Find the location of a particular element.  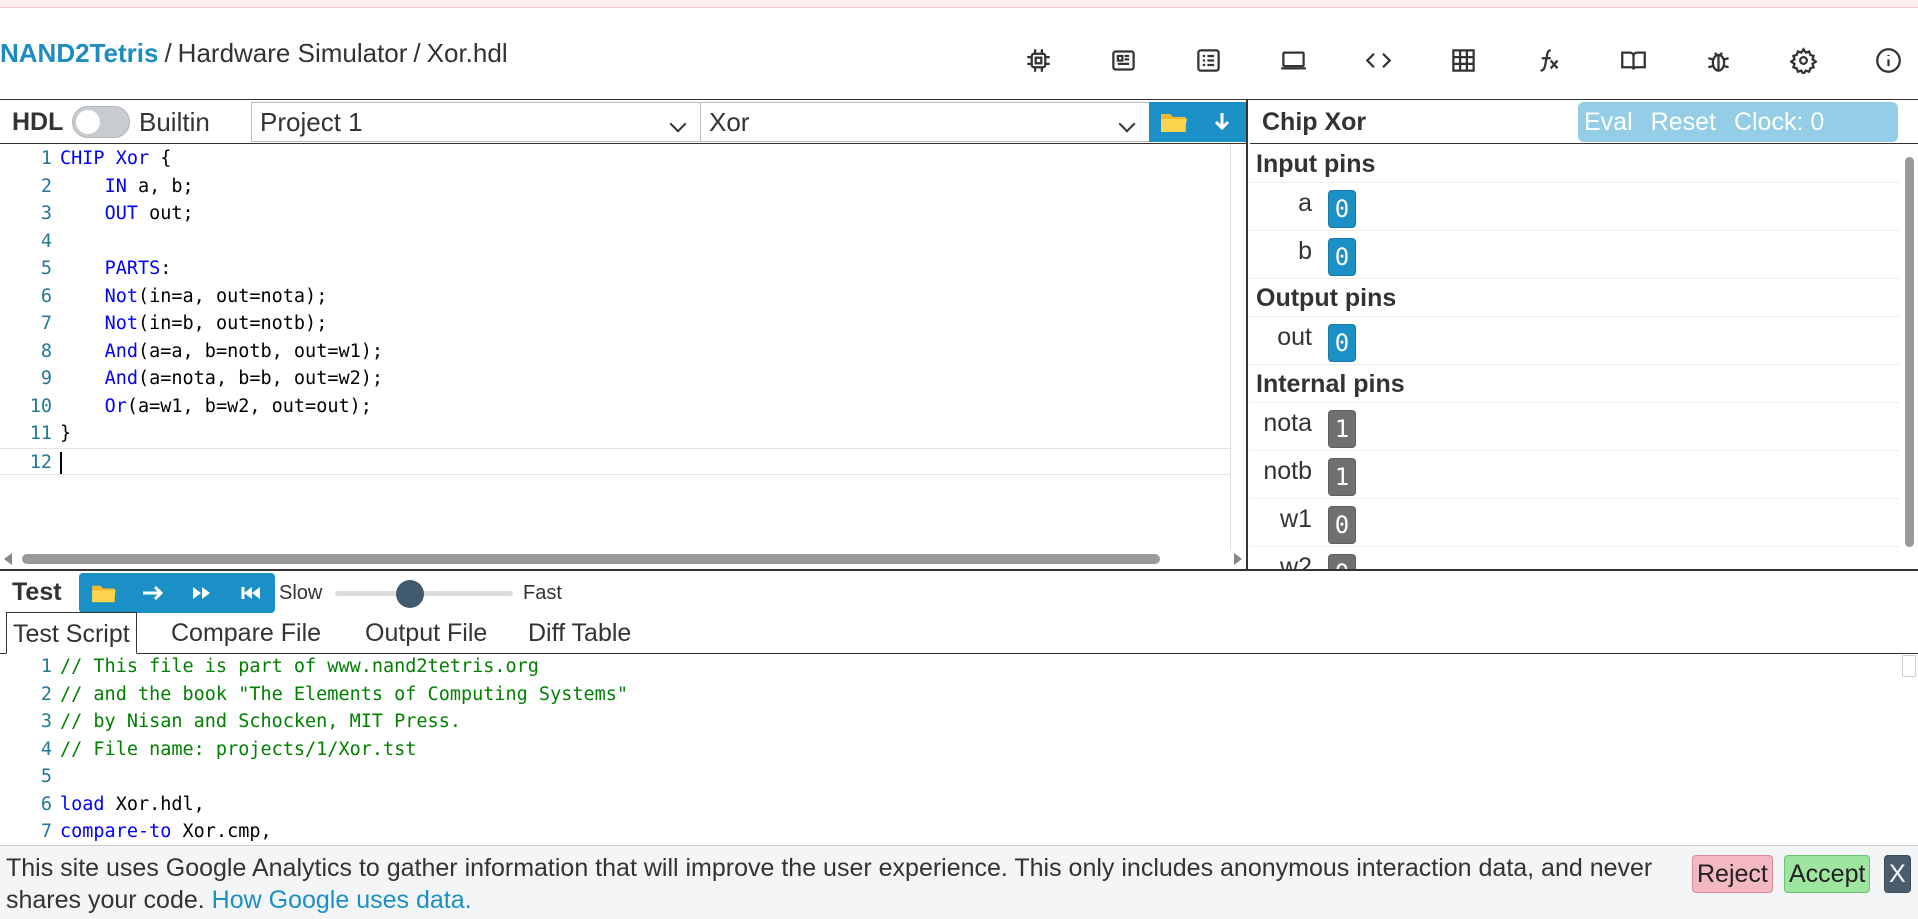

line-number: 1 is located at coordinates (46, 158).